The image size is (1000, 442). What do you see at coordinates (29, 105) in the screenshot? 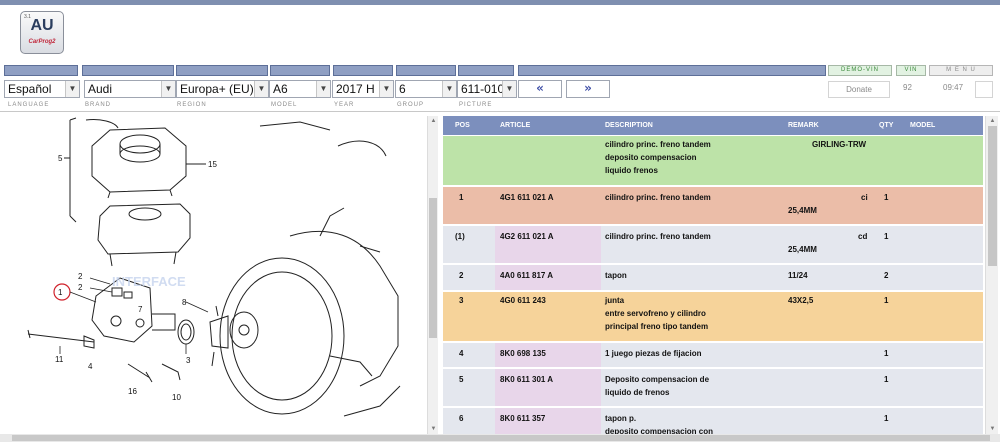
I see `caption-language: LANGUAGE` at bounding box center [29, 105].